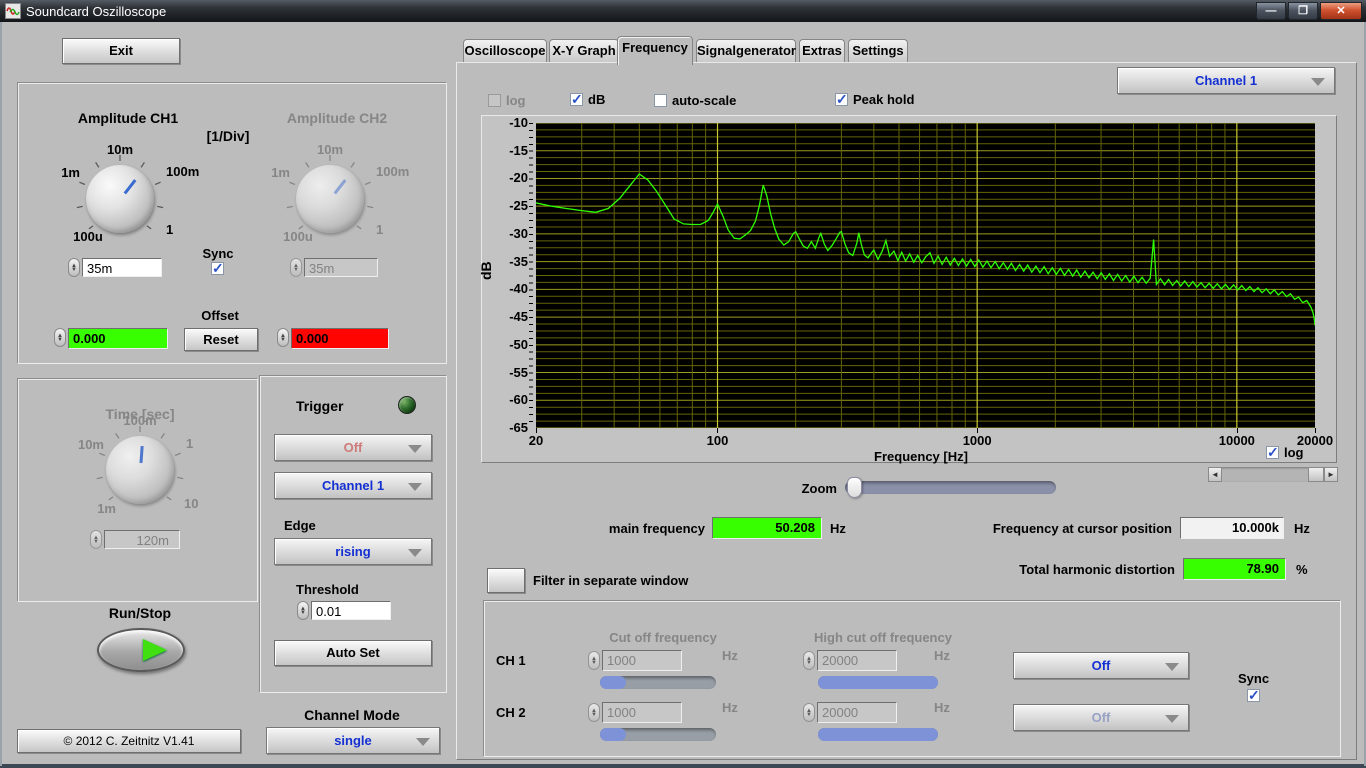 The image size is (1366, 768). What do you see at coordinates (74, 267) in the screenshot?
I see `amplitude-ch1-stepper: ▲ ▼` at bounding box center [74, 267].